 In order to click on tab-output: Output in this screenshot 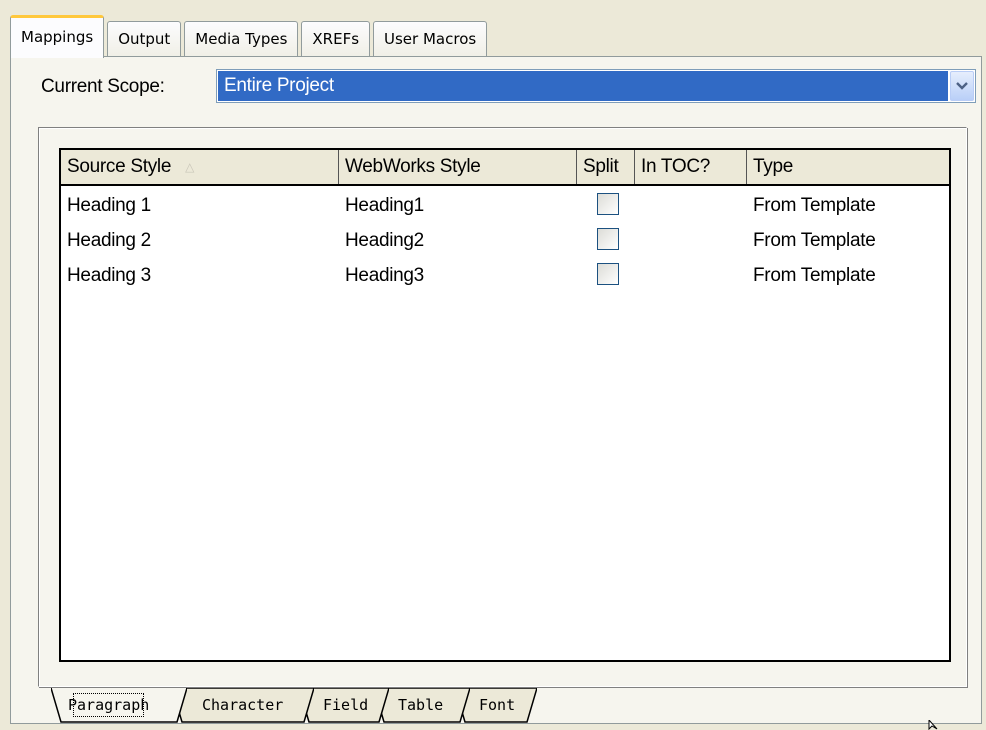, I will do `click(144, 39)`.